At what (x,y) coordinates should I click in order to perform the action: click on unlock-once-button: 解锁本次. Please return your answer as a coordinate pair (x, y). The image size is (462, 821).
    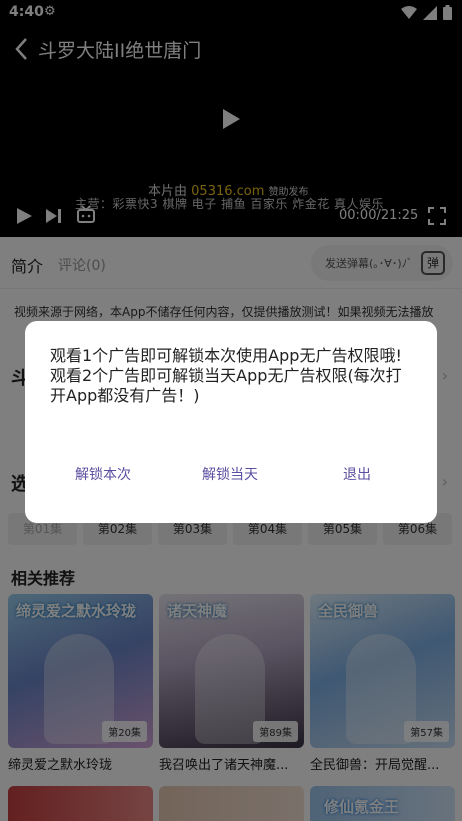
    Looking at the image, I should click on (103, 474).